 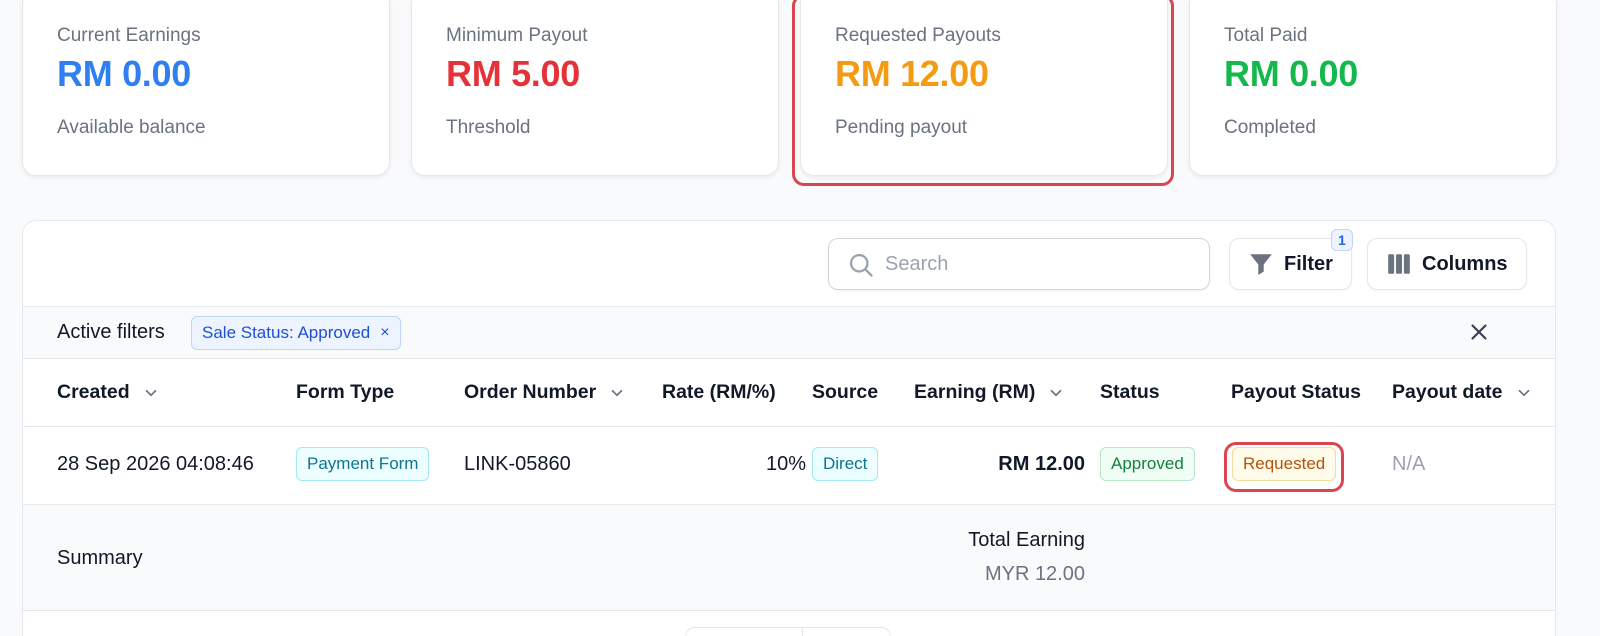 I want to click on filter-button: Filter 1, so click(x=1291, y=259).